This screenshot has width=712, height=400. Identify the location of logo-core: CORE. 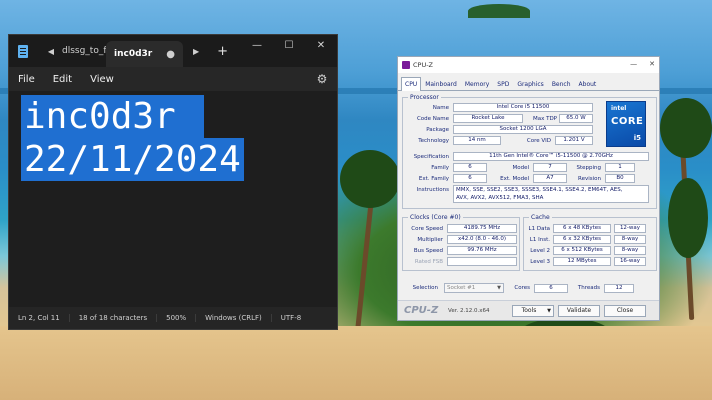
(627, 121).